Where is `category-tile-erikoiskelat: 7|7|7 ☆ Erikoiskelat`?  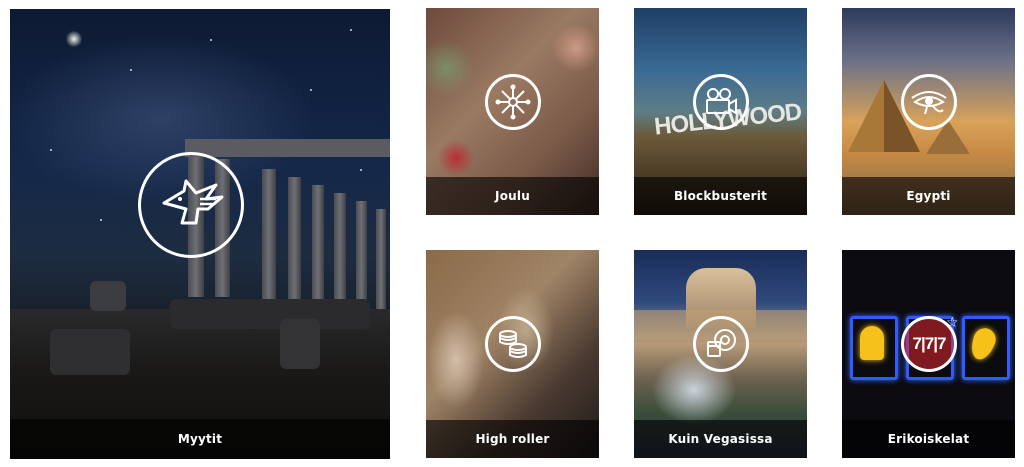
category-tile-erikoiskelat: 7|7|7 ☆ Erikoiskelat is located at coordinates (928, 354).